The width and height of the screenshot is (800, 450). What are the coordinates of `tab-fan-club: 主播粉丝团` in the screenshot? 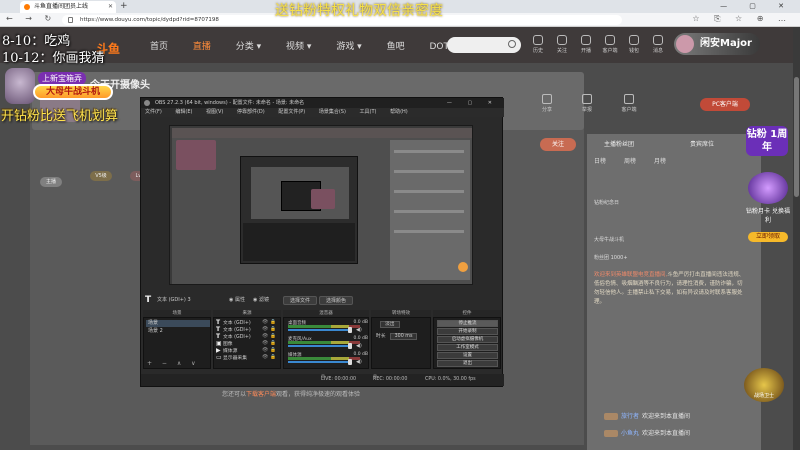 It's located at (619, 143).